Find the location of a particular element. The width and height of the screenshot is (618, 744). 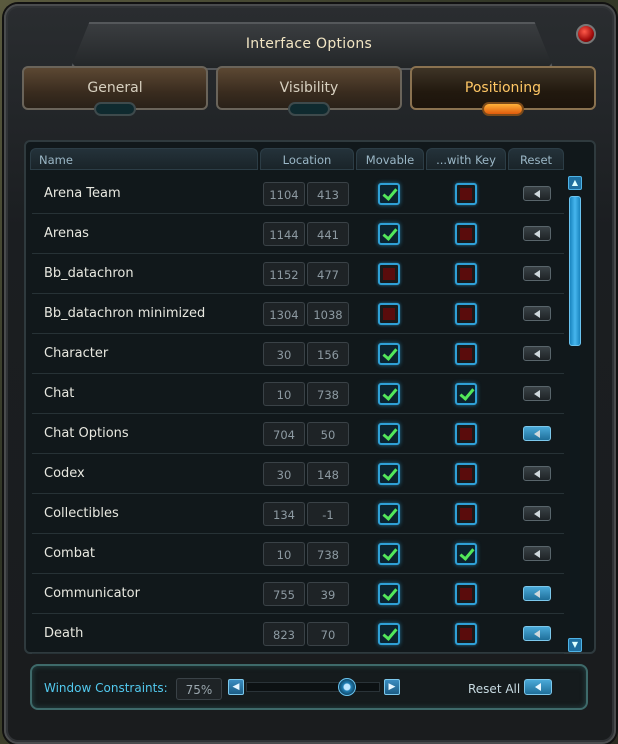

table-row: Chat 10 738 is located at coordinates (298, 394).